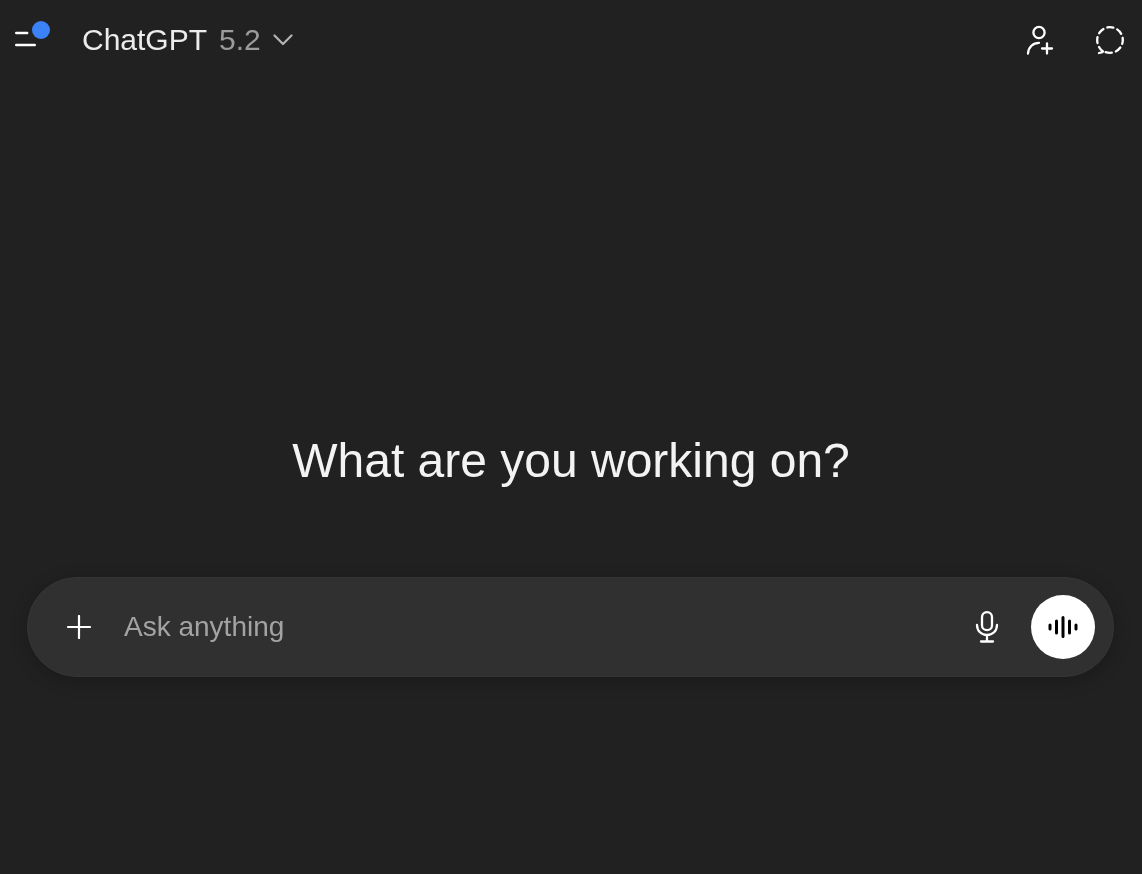  Describe the element at coordinates (571, 461) in the screenshot. I see `greeting-heading: What are you working on?` at that location.